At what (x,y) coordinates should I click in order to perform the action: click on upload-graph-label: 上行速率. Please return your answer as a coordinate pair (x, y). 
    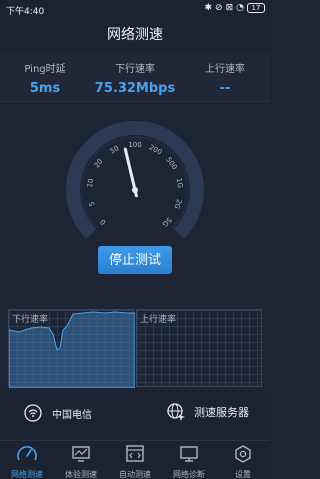
    Looking at the image, I should click on (158, 320).